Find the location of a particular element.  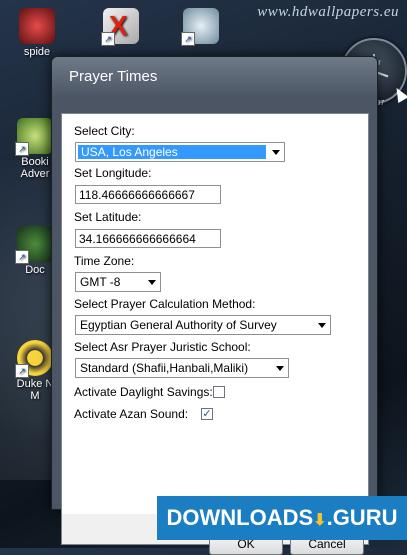

doom-game-icon: ↗ is located at coordinates (34, 245).